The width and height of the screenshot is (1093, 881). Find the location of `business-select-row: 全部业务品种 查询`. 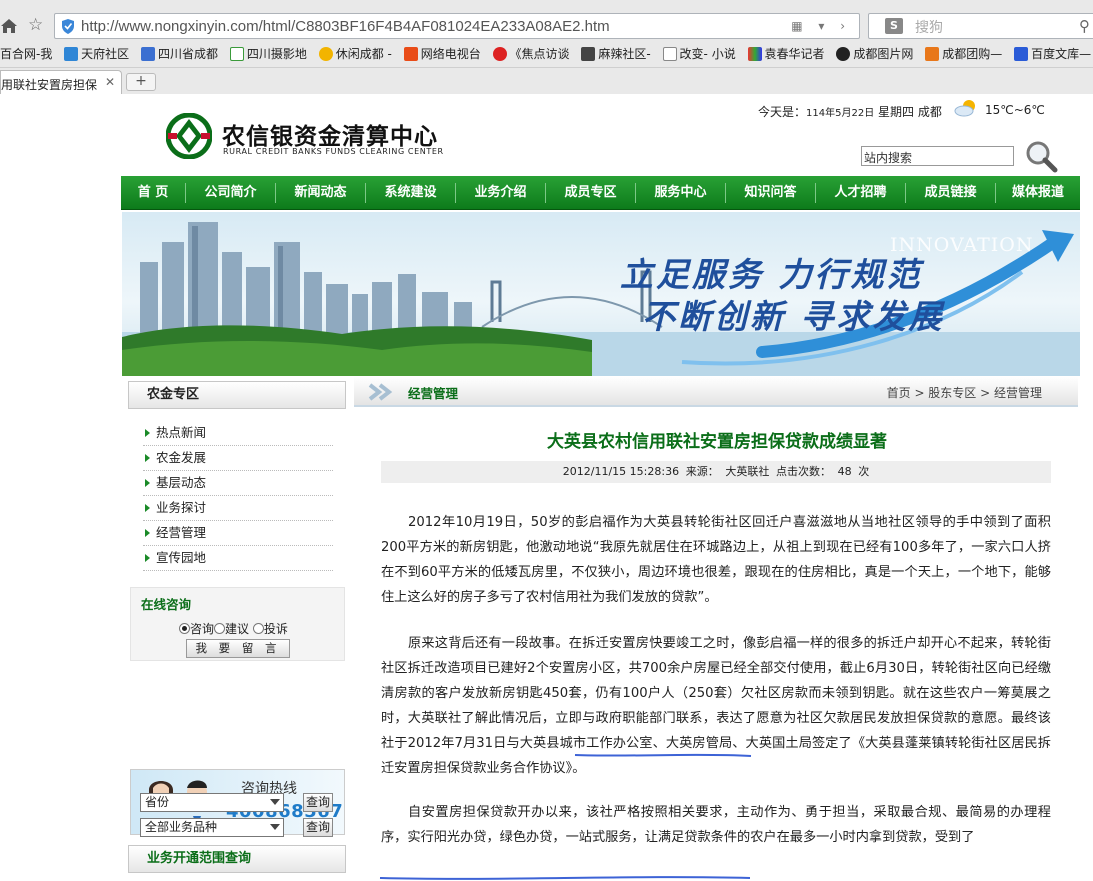

business-select-row: 全部业务品种 查询 is located at coordinates (240, 828).